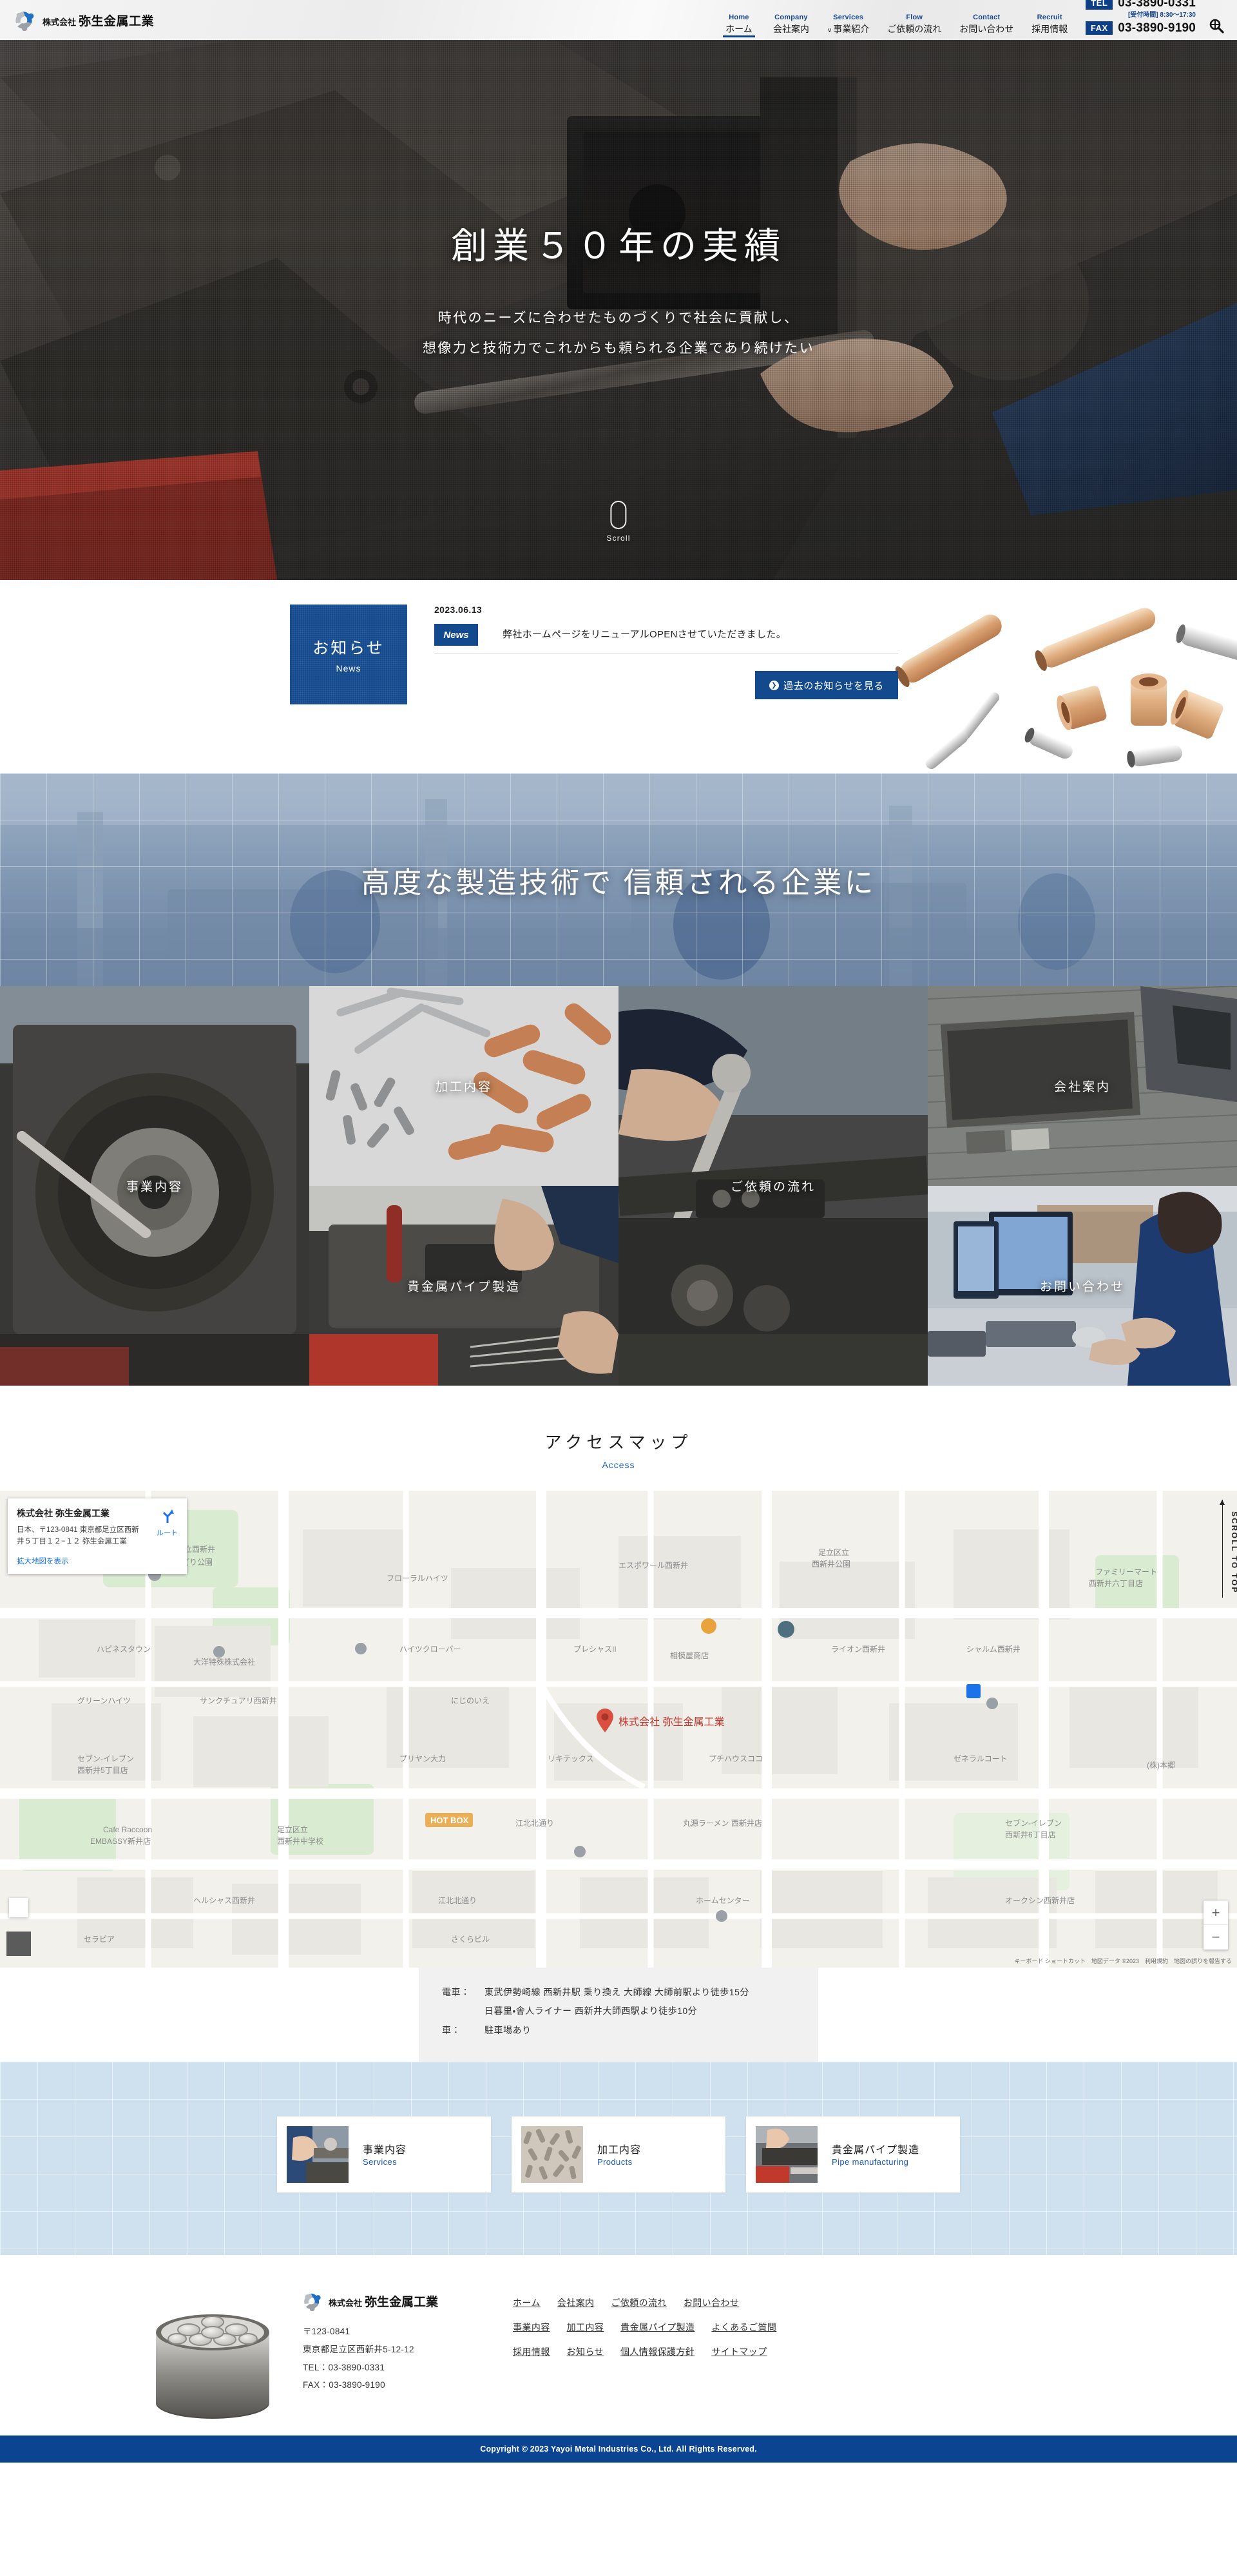  I want to click on footer-link-recruit: 採用情報, so click(531, 2351).